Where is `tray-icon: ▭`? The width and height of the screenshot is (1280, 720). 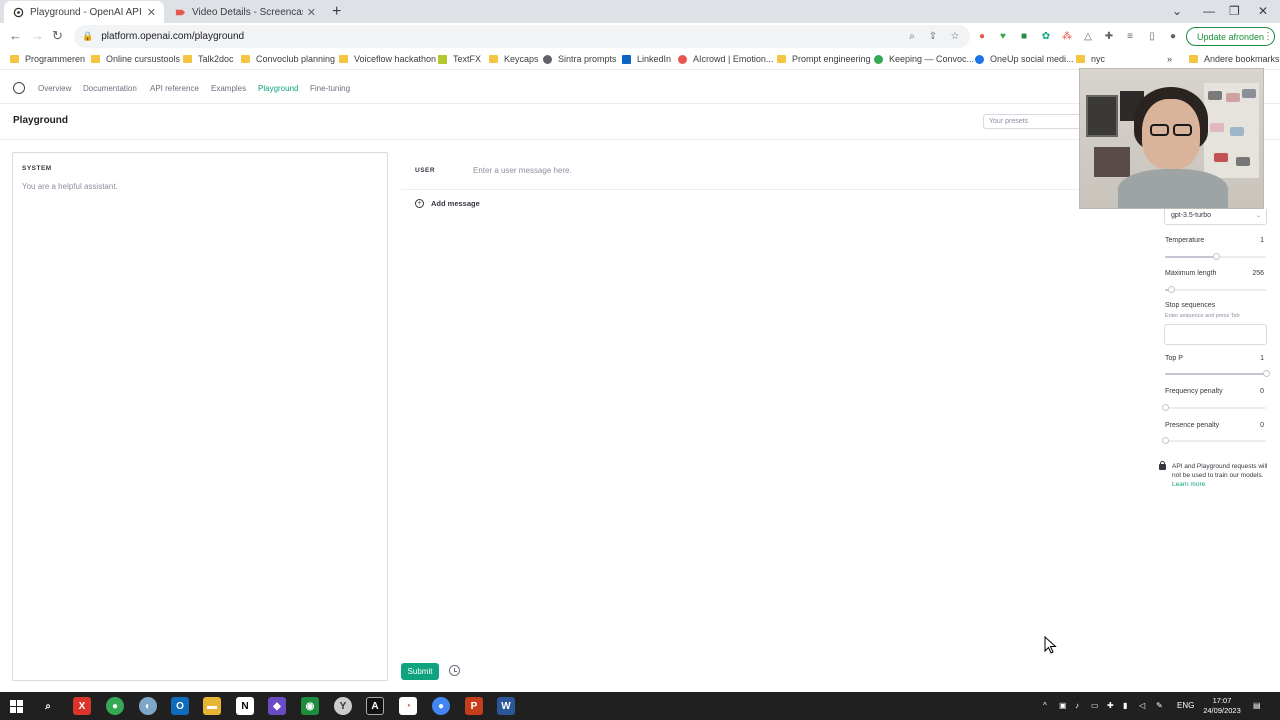 tray-icon: ▭ is located at coordinates (1095, 705).